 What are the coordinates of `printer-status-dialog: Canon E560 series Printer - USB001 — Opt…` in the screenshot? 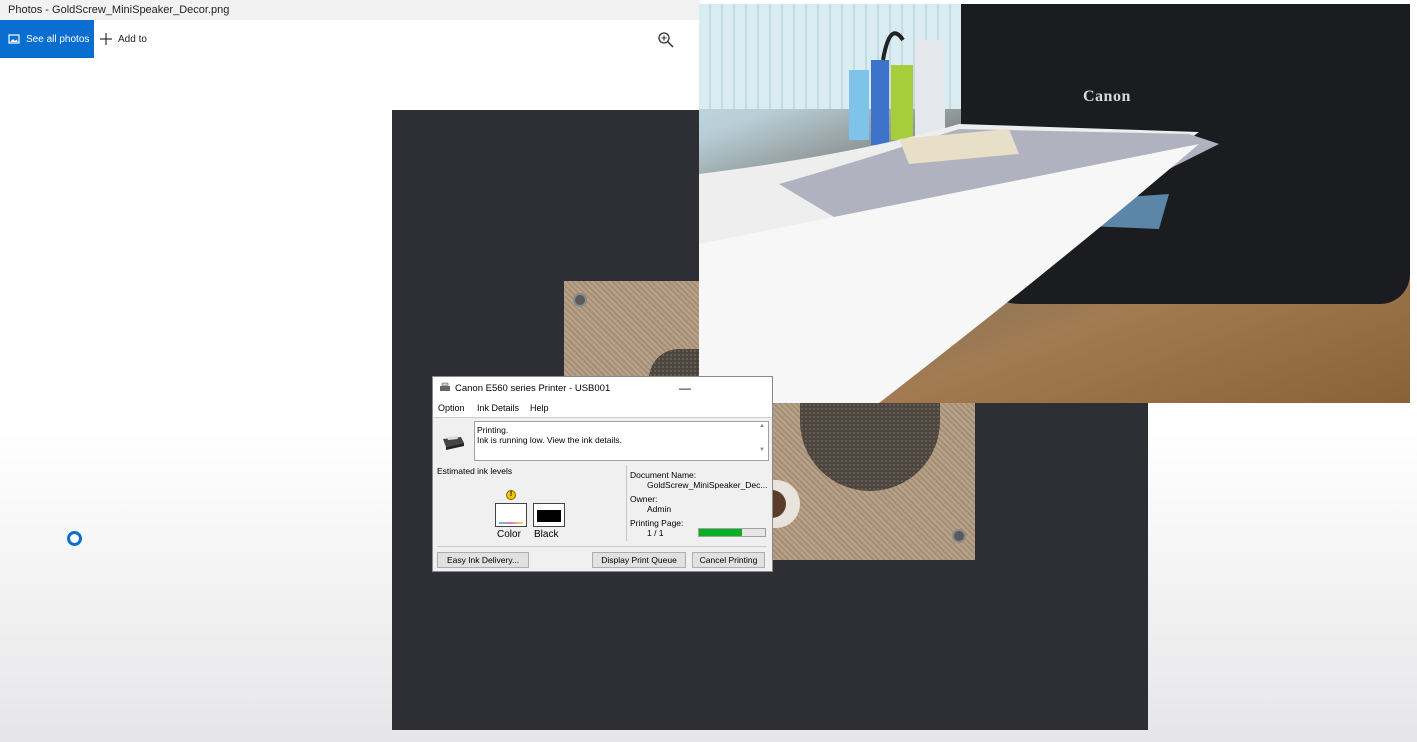 It's located at (602, 474).